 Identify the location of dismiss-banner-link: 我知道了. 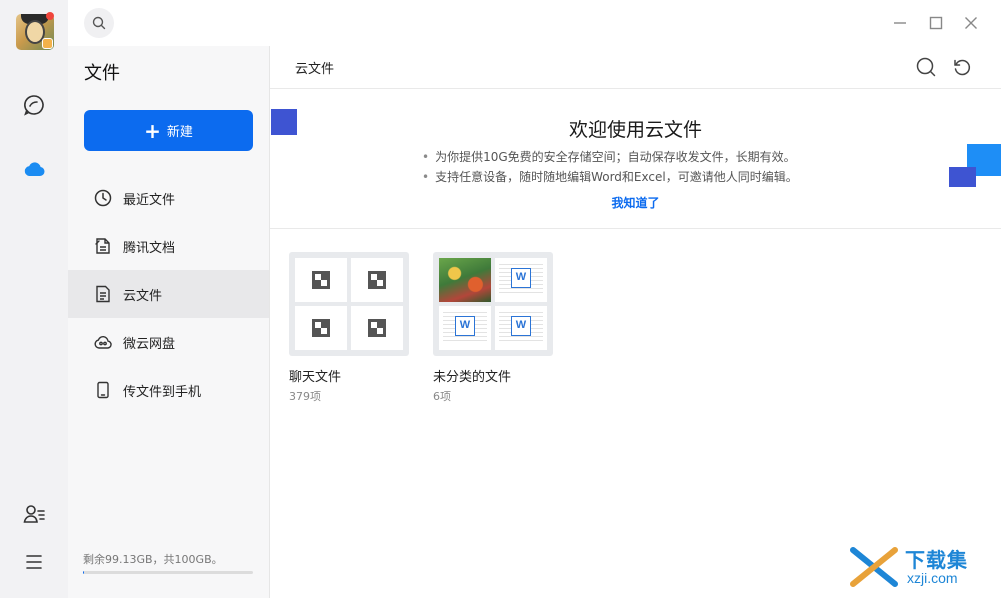
(635, 202).